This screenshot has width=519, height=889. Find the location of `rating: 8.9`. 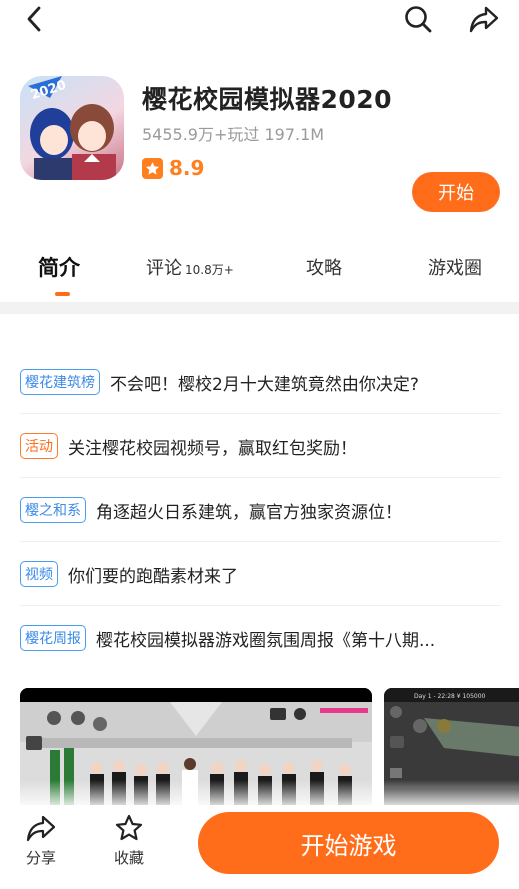

rating: 8.9 is located at coordinates (173, 168).